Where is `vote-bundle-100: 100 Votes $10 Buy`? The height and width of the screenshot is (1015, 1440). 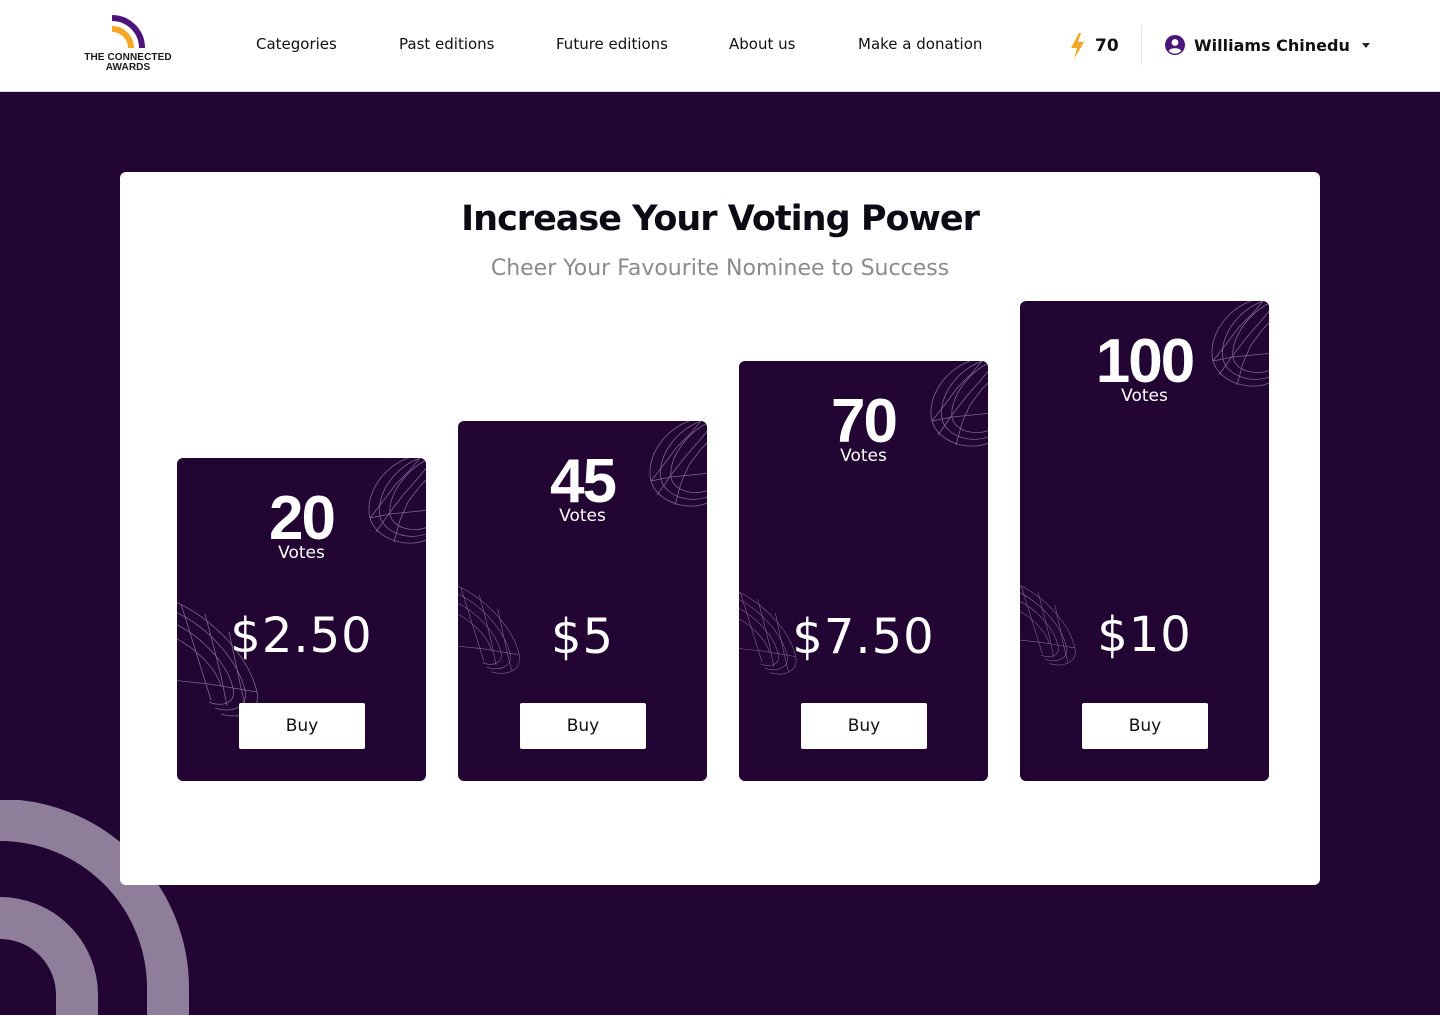
vote-bundle-100: 100 Votes $10 Buy is located at coordinates (1144, 541).